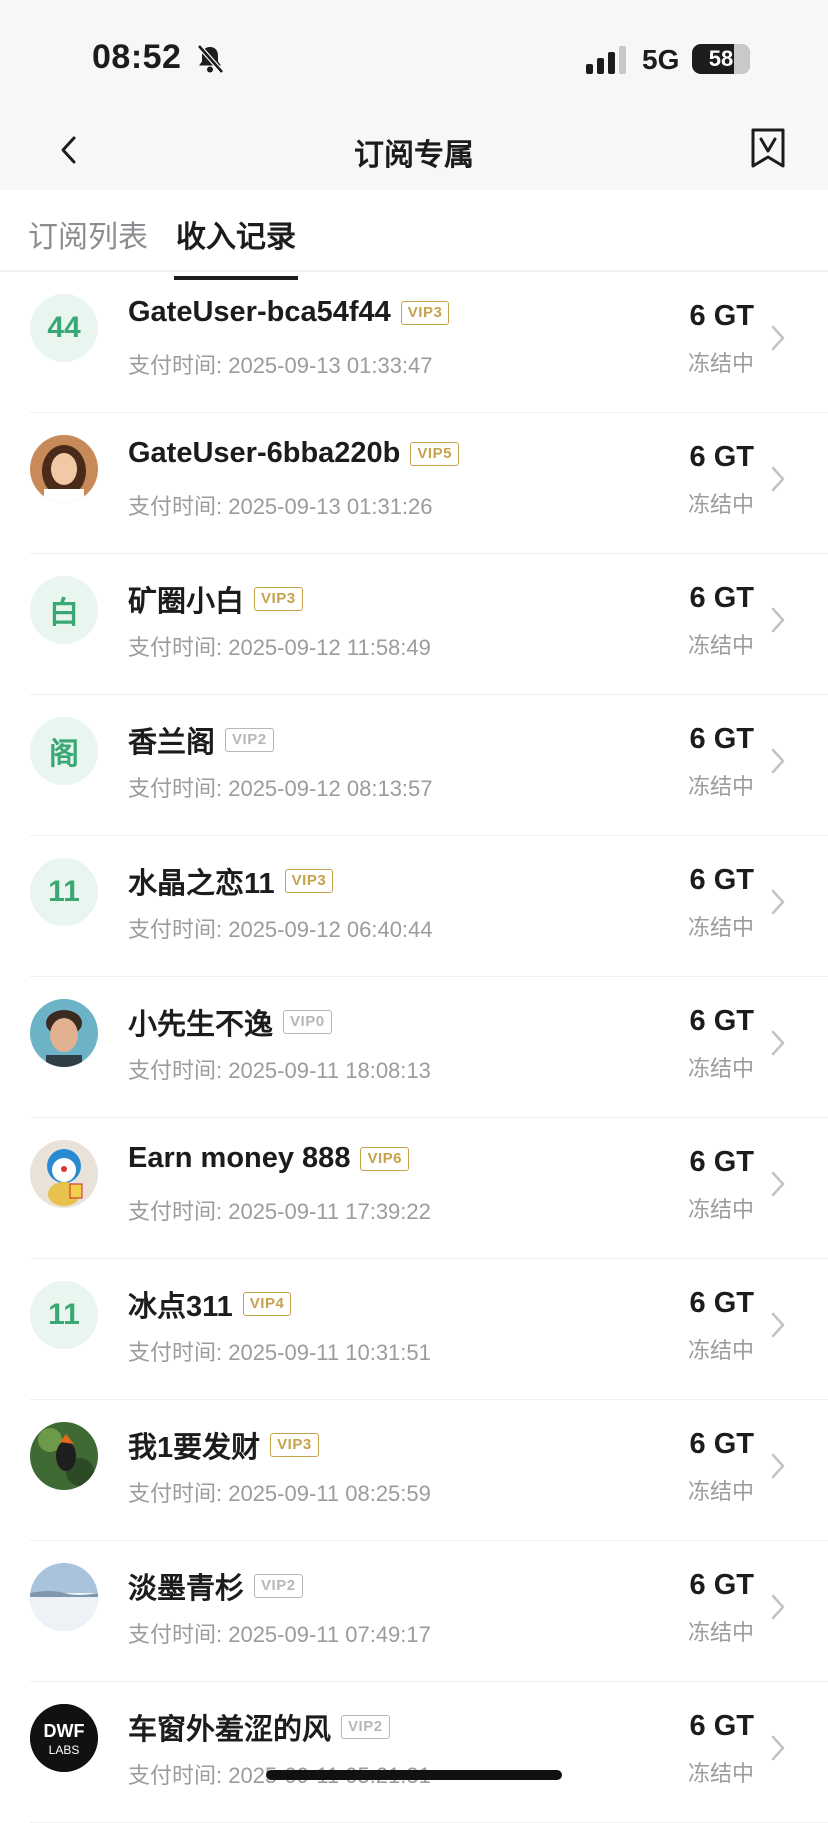 The height and width of the screenshot is (1823, 828). I want to click on avatar-initials: 阁, so click(64, 751).